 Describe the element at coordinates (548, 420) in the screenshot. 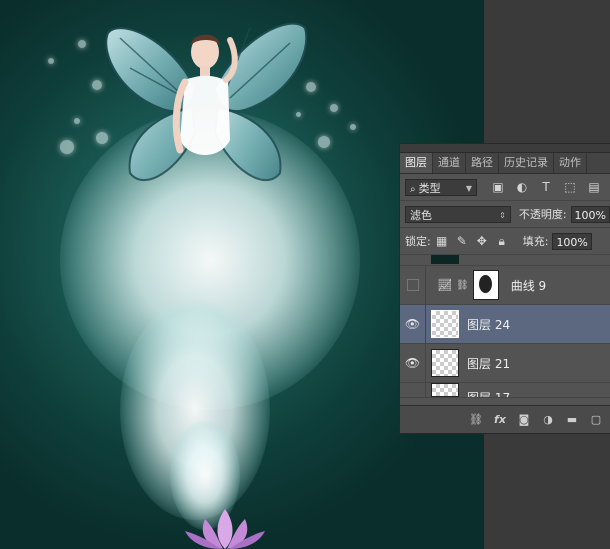

I see `new-adjustment-icon: ◑` at that location.